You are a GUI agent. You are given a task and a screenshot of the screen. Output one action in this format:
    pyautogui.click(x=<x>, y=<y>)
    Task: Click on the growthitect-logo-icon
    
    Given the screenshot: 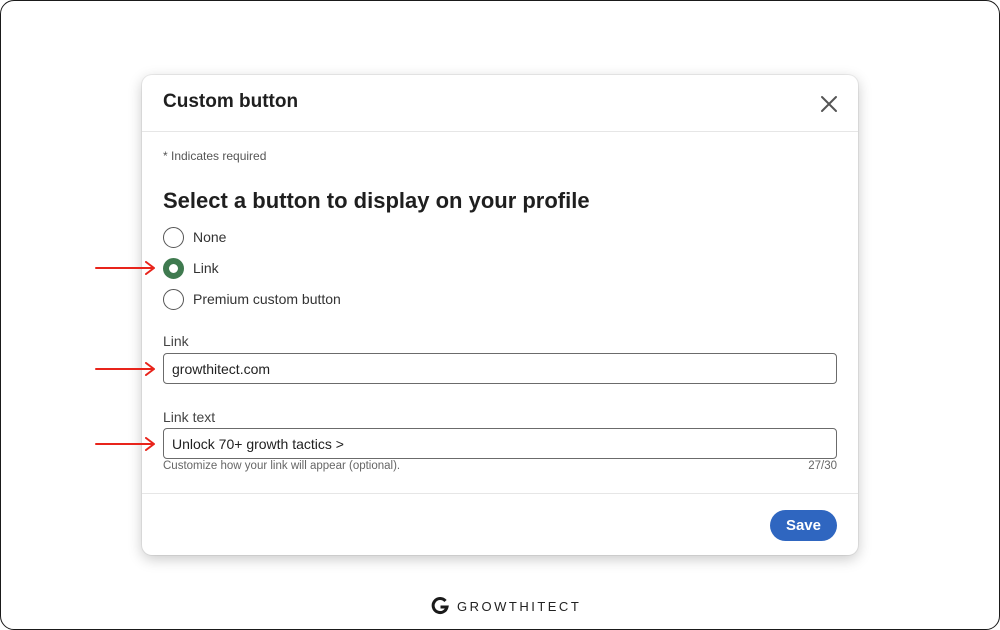 What is the action you would take?
    pyautogui.click(x=440, y=605)
    